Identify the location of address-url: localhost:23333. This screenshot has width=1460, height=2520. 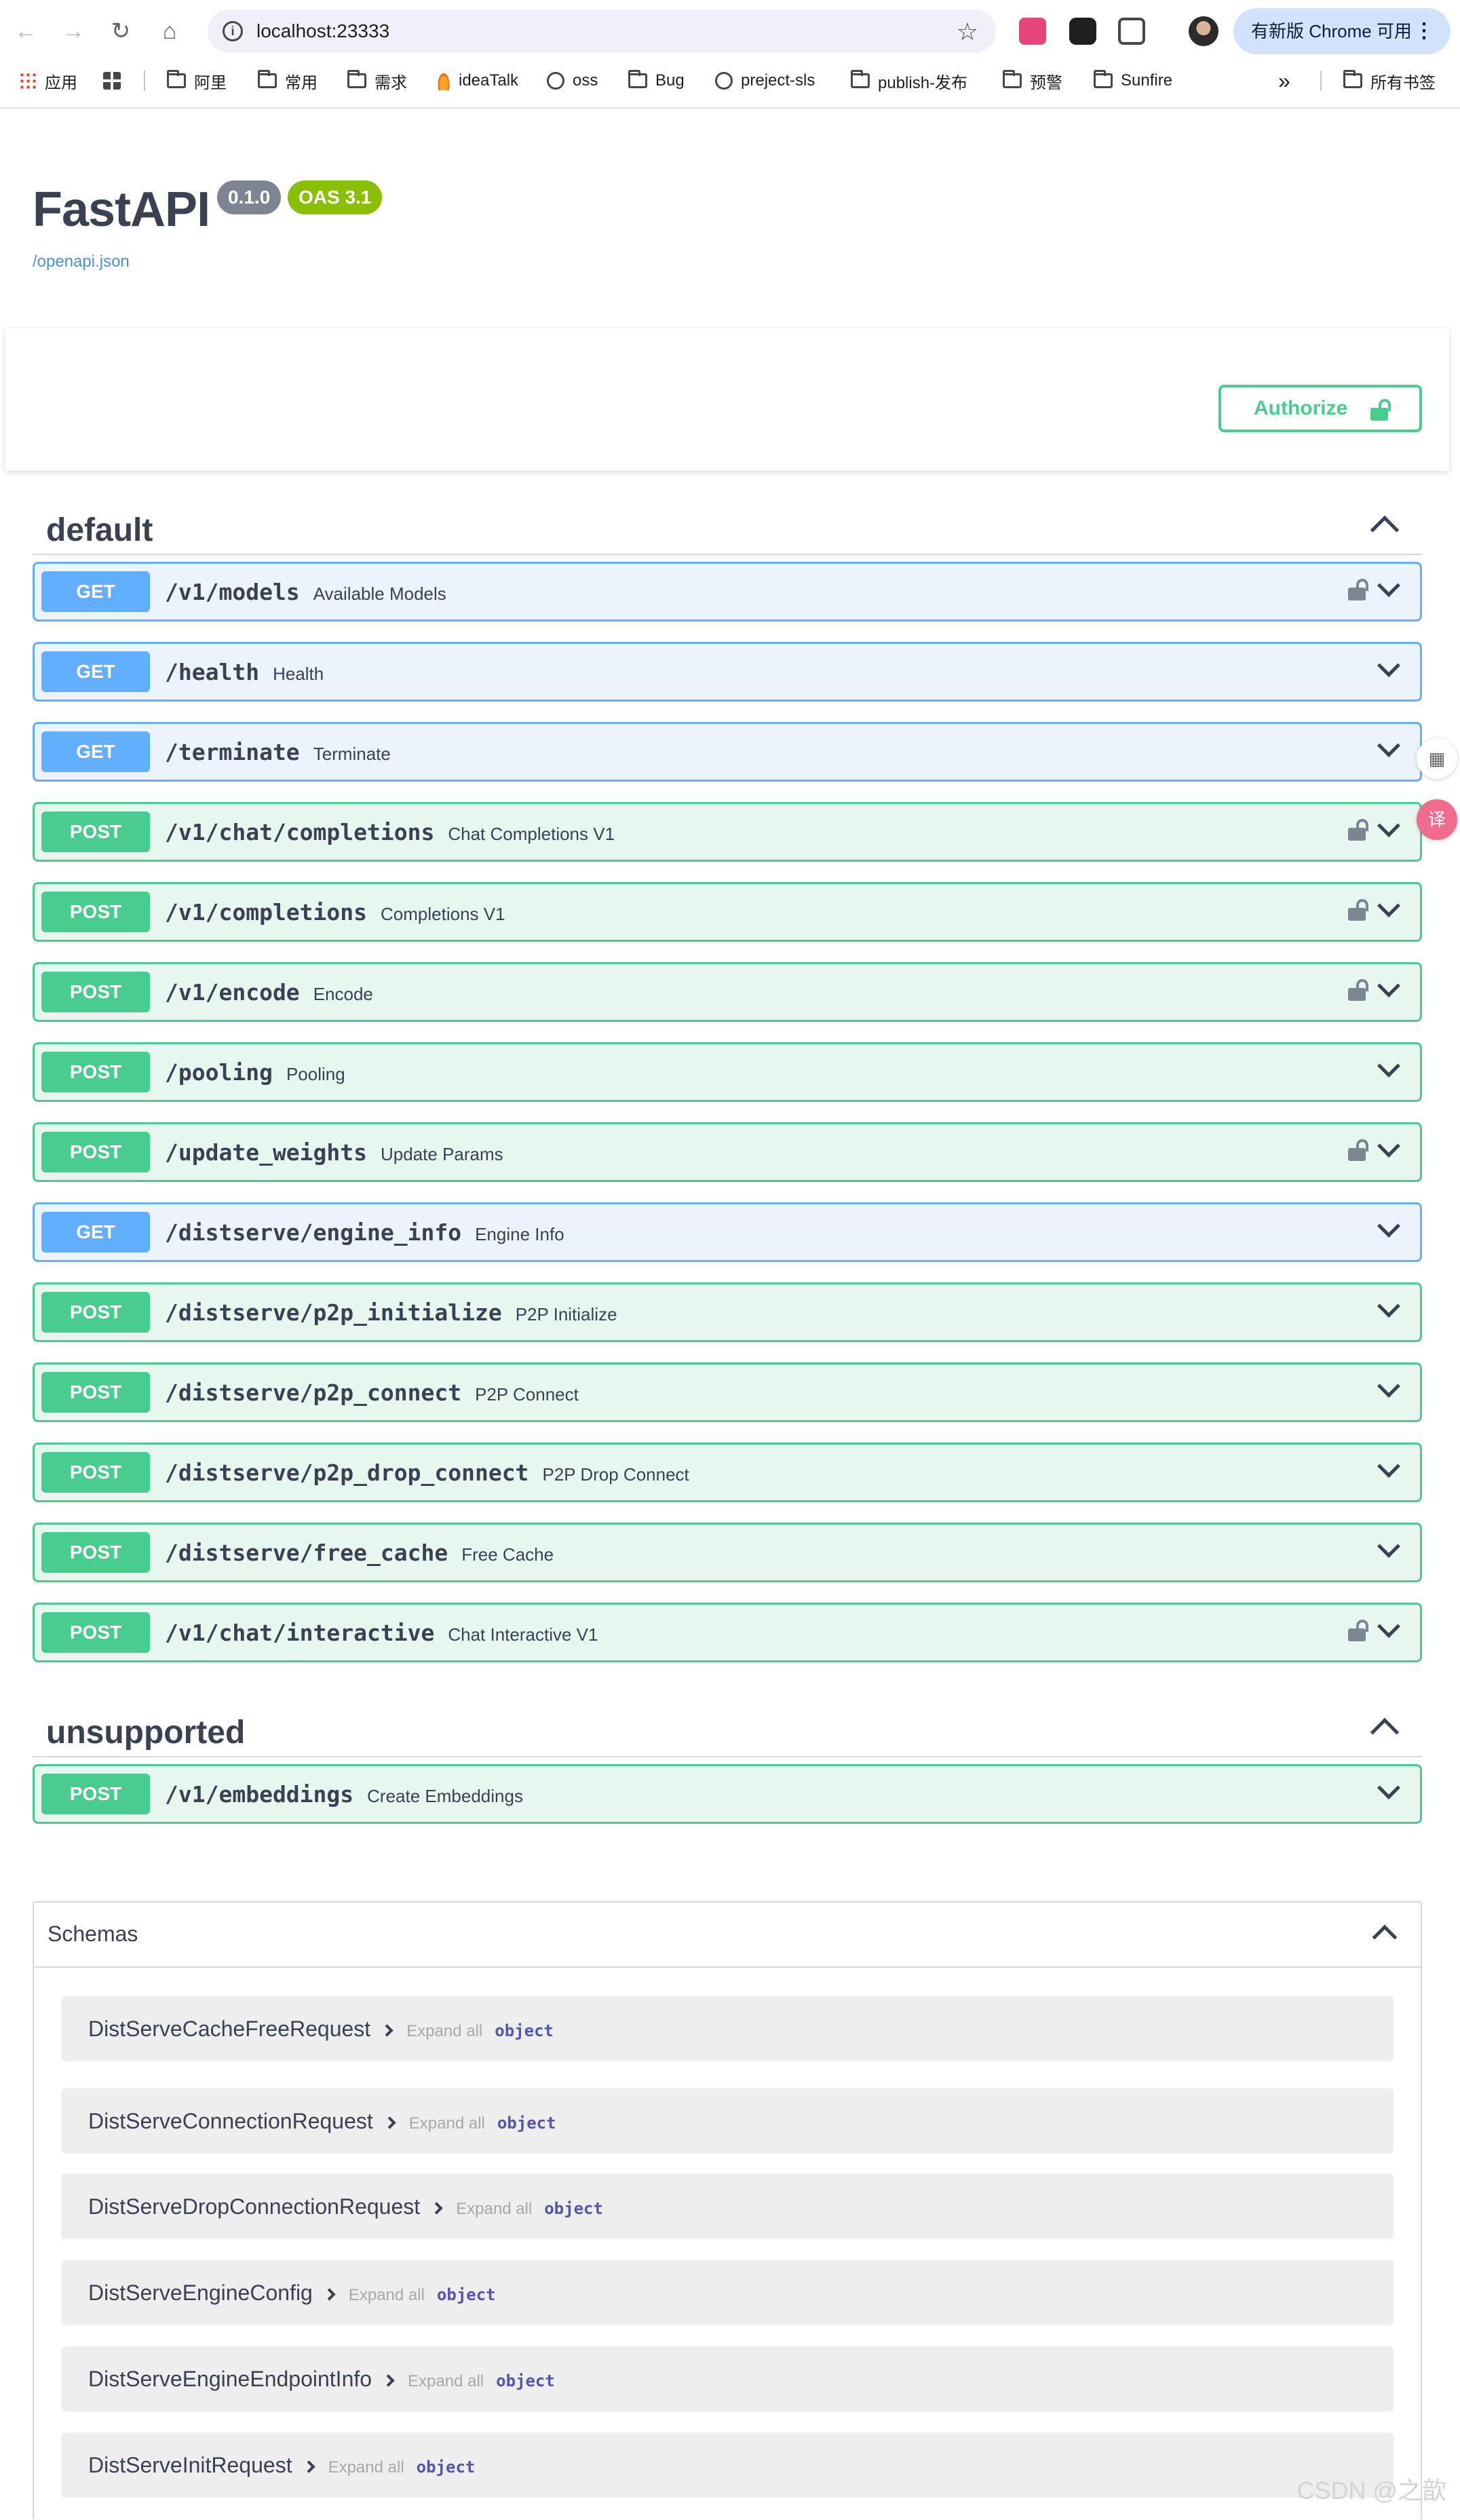
(322, 31).